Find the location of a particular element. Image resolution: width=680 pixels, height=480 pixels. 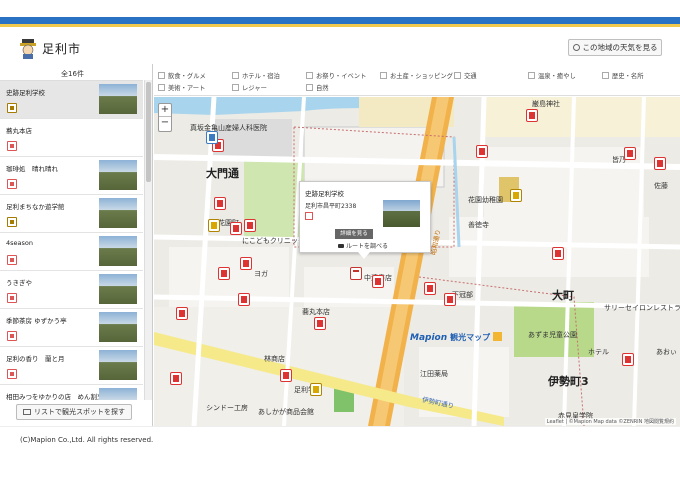

filter-hotel: ホテル・宿泊 is located at coordinates (256, 75).